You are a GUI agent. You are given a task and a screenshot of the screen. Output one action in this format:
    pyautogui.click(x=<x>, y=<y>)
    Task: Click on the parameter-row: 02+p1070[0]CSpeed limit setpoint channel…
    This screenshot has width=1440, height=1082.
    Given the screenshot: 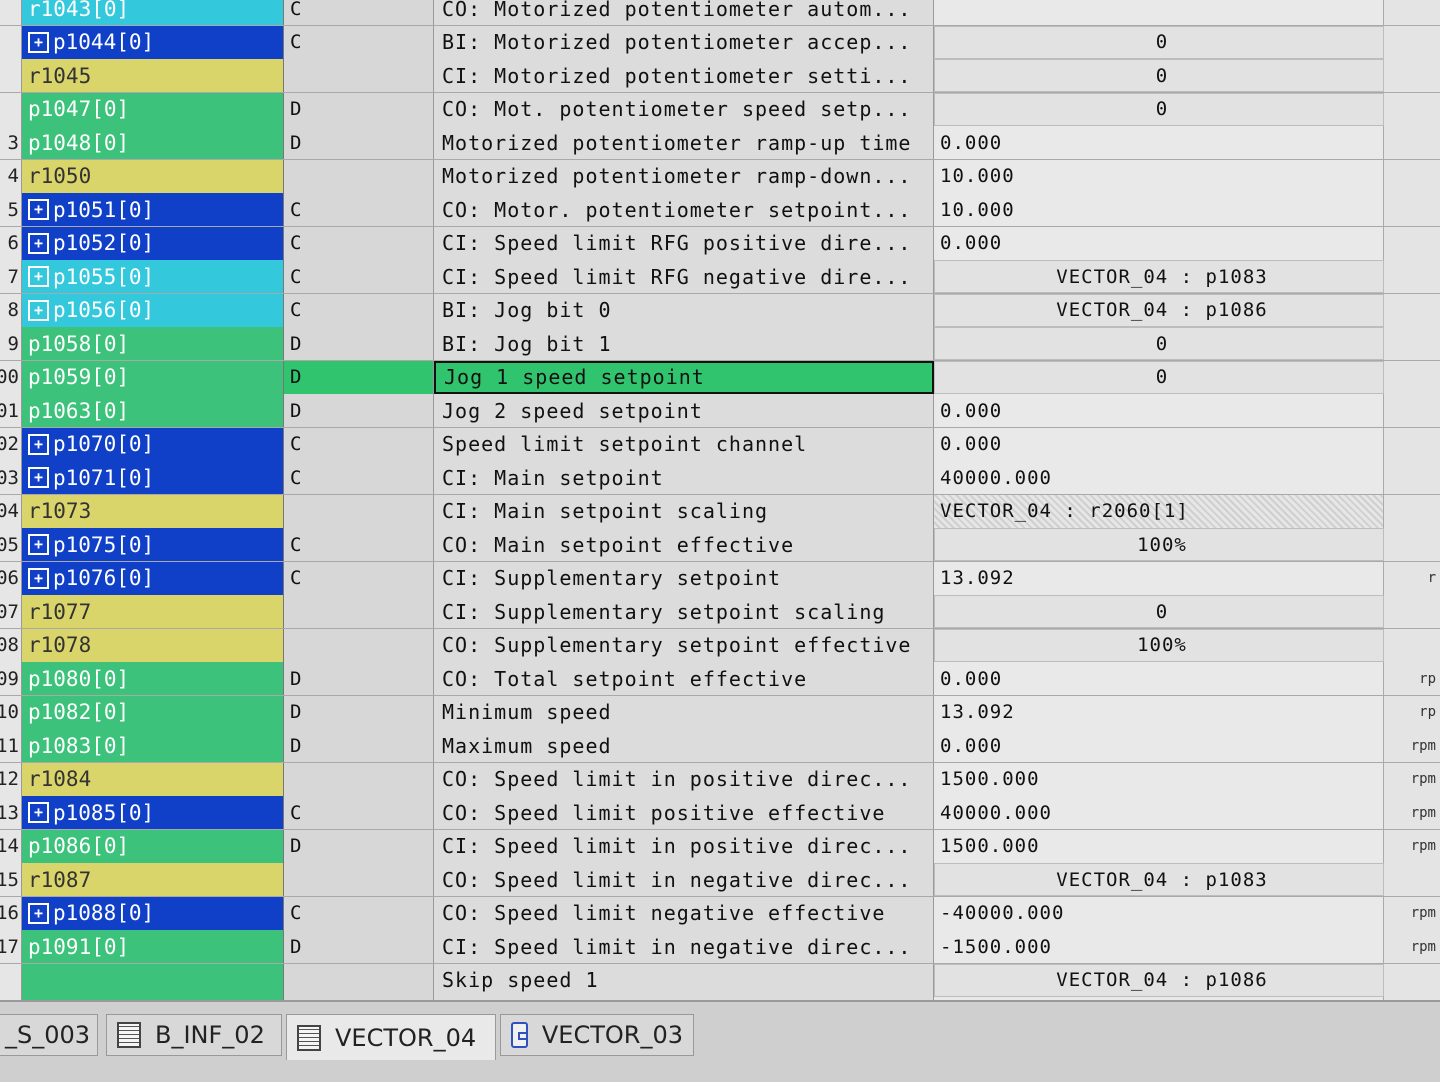 What is the action you would take?
    pyautogui.click(x=720, y=444)
    